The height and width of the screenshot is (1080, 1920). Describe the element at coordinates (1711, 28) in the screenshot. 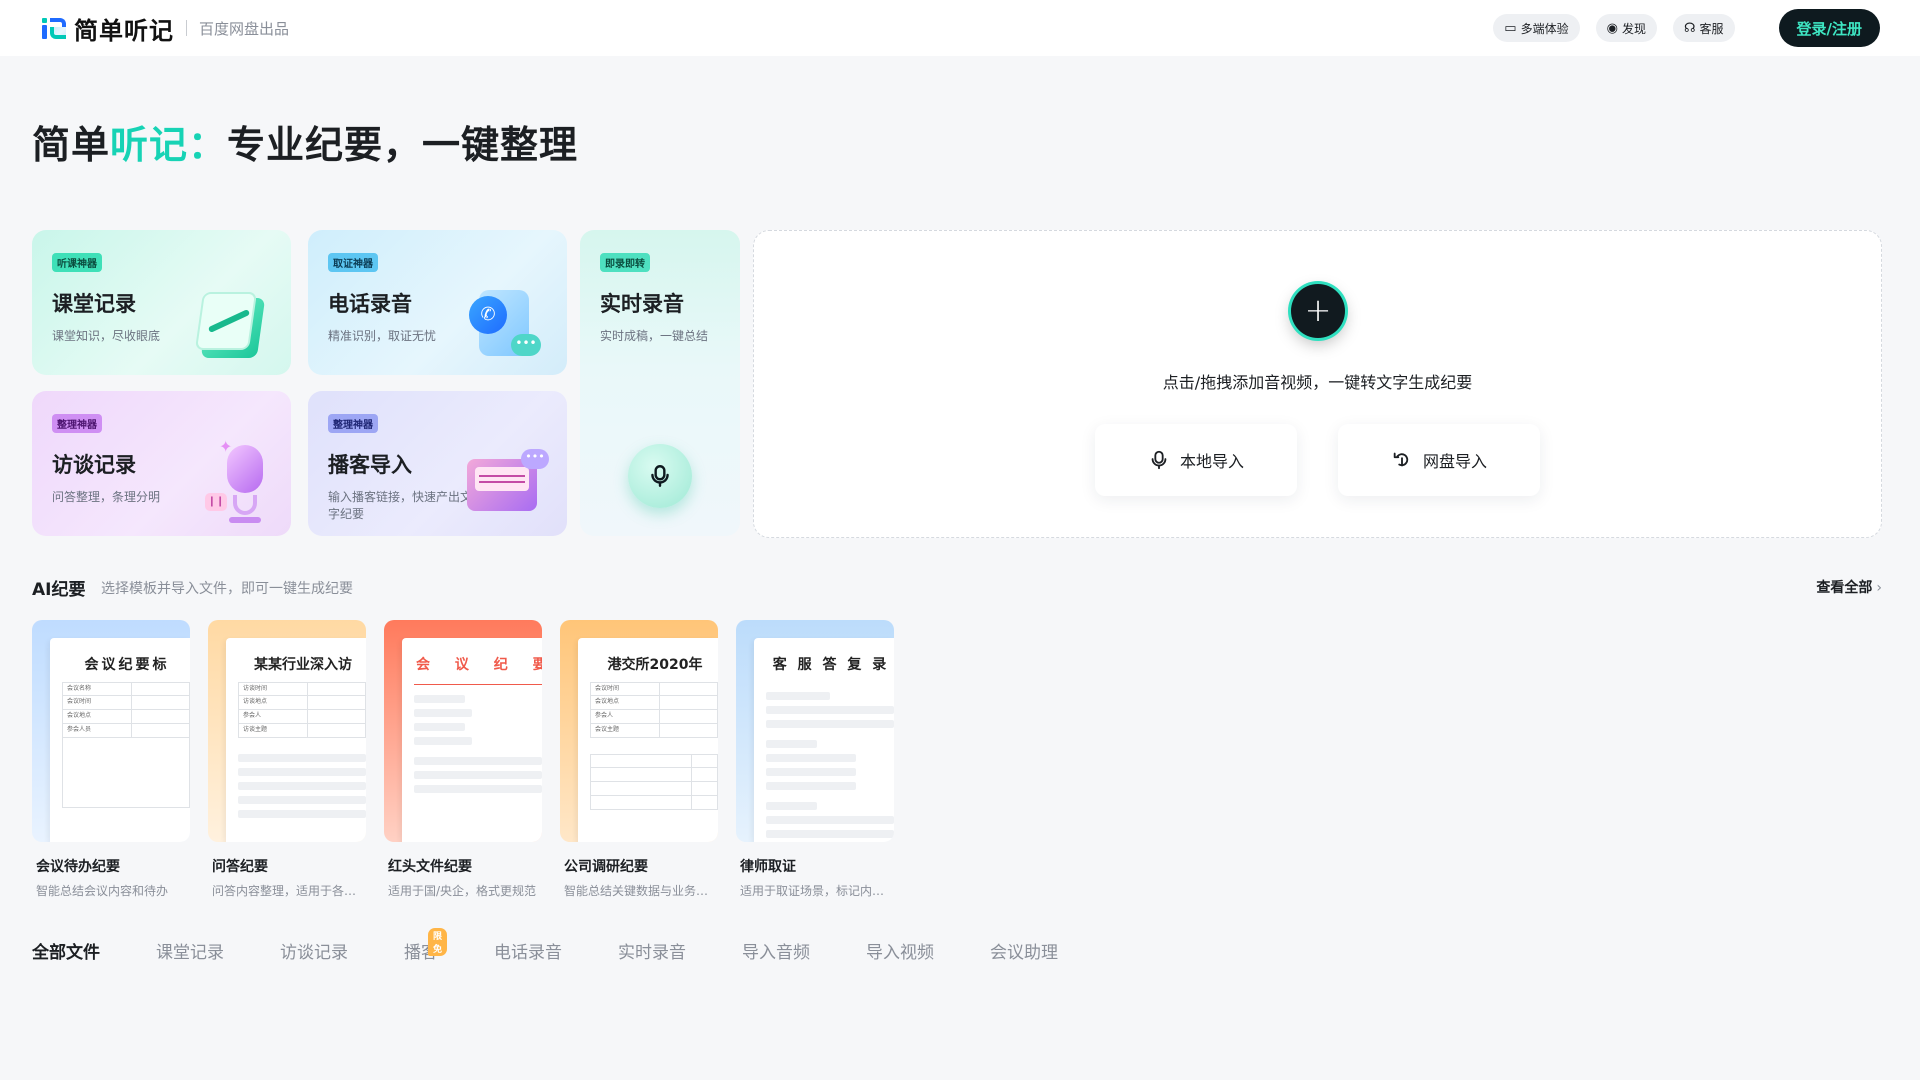

I see `service-label: 客服` at that location.